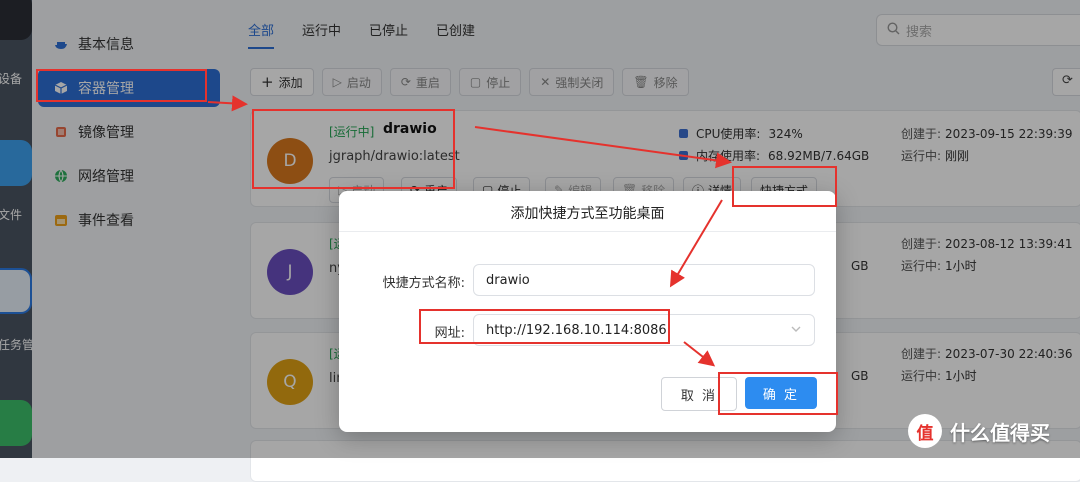 This screenshot has height=482, width=1080. What do you see at coordinates (925, 431) in the screenshot?
I see `watermark-logo: 值` at bounding box center [925, 431].